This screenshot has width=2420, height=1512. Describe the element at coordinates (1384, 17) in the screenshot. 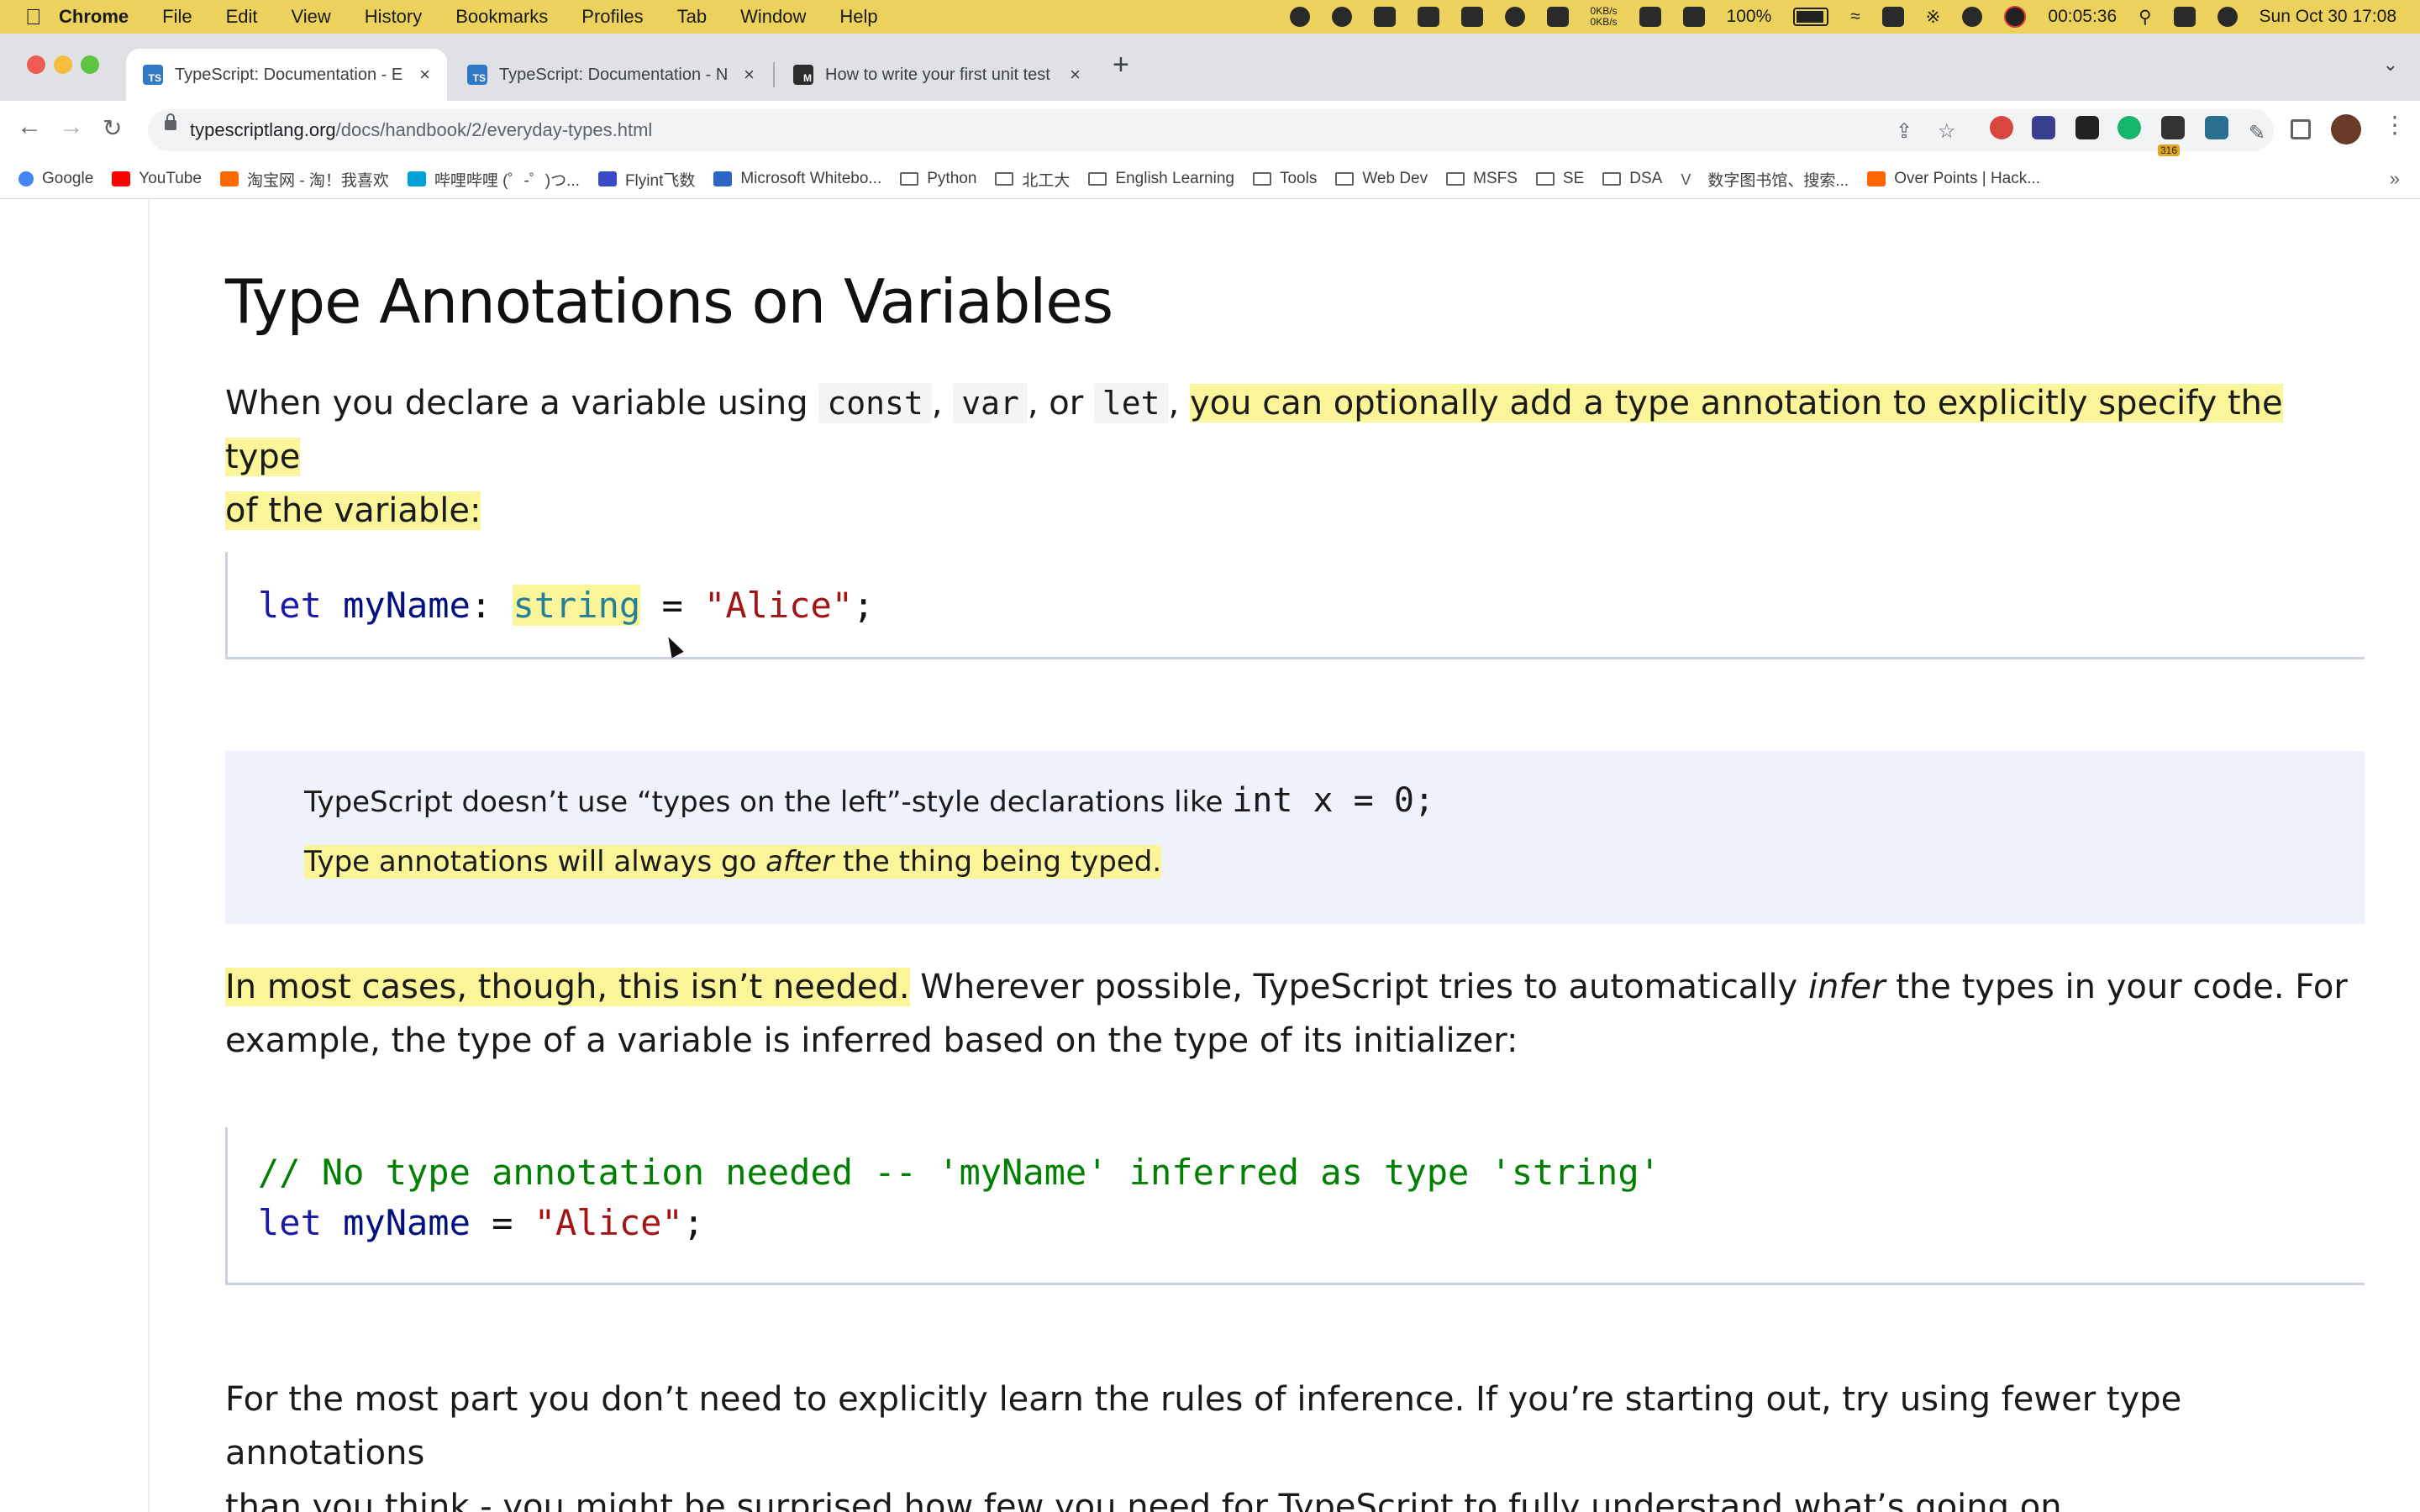

I see `wechat-icon` at that location.